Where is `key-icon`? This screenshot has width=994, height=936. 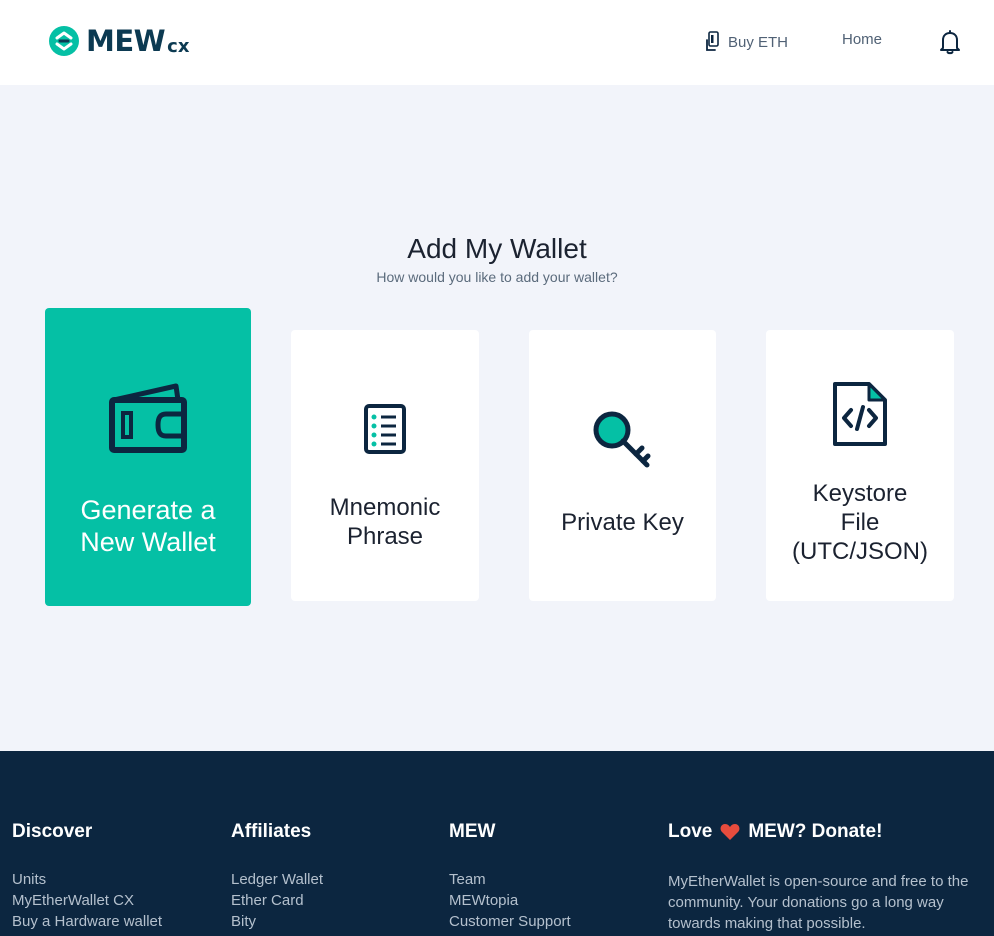
key-icon is located at coordinates (621, 439).